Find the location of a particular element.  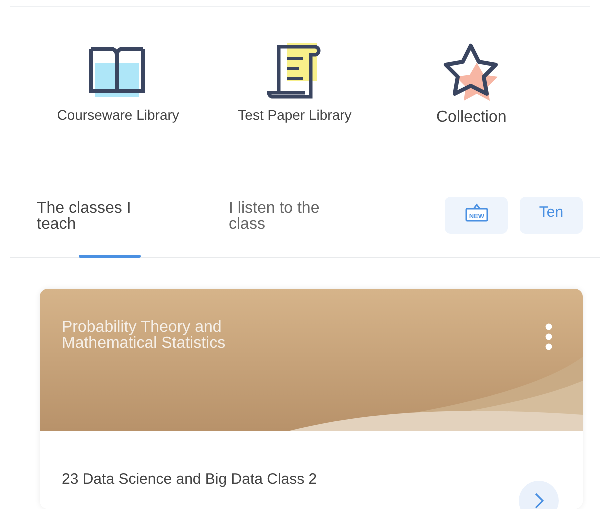

shortcut-item: Courseware Library is located at coordinates (118, 87).